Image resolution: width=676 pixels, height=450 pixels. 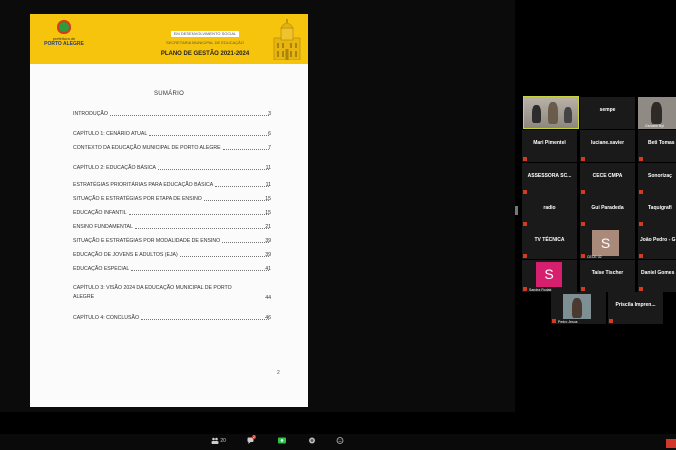 I want to click on participant-tile: luciane.xavier, so click(x=607, y=146).